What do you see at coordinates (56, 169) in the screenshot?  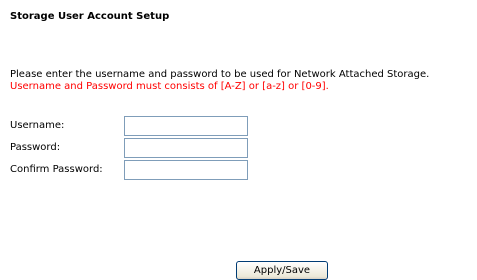 I see `confirm-password-label: Confirm Password:` at bounding box center [56, 169].